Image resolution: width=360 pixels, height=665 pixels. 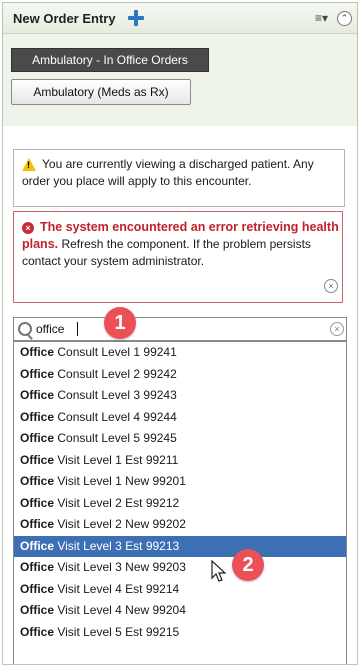 I want to click on result-item: Office Consult Level 4 99244, so click(x=180, y=418).